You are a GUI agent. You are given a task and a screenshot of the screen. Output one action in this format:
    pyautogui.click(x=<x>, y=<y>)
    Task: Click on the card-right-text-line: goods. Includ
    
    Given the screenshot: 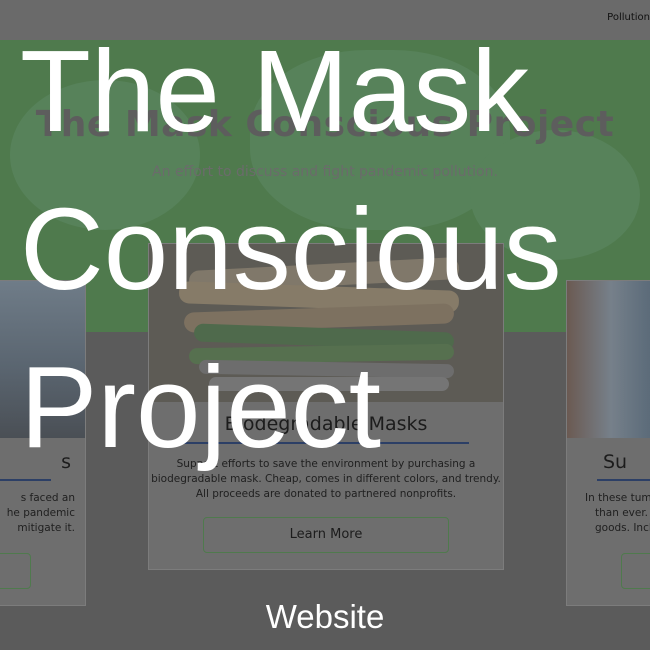 What is the action you would take?
    pyautogui.click(x=622, y=528)
    